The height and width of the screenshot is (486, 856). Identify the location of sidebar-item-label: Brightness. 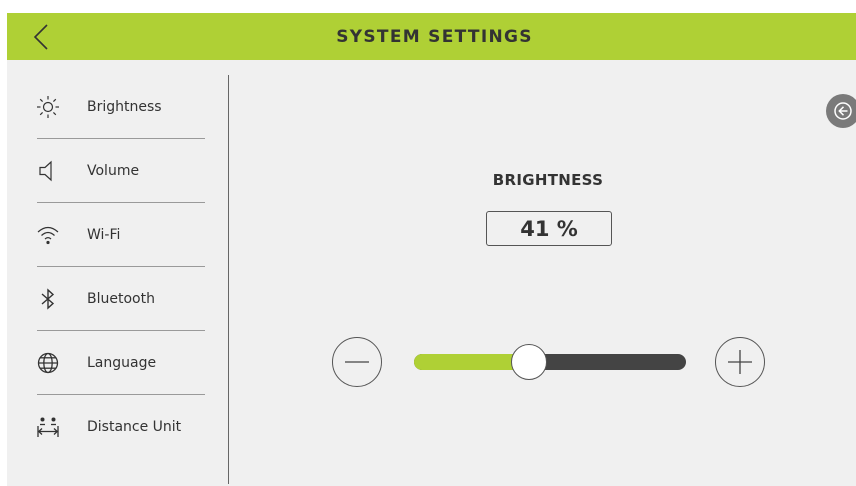
(124, 106).